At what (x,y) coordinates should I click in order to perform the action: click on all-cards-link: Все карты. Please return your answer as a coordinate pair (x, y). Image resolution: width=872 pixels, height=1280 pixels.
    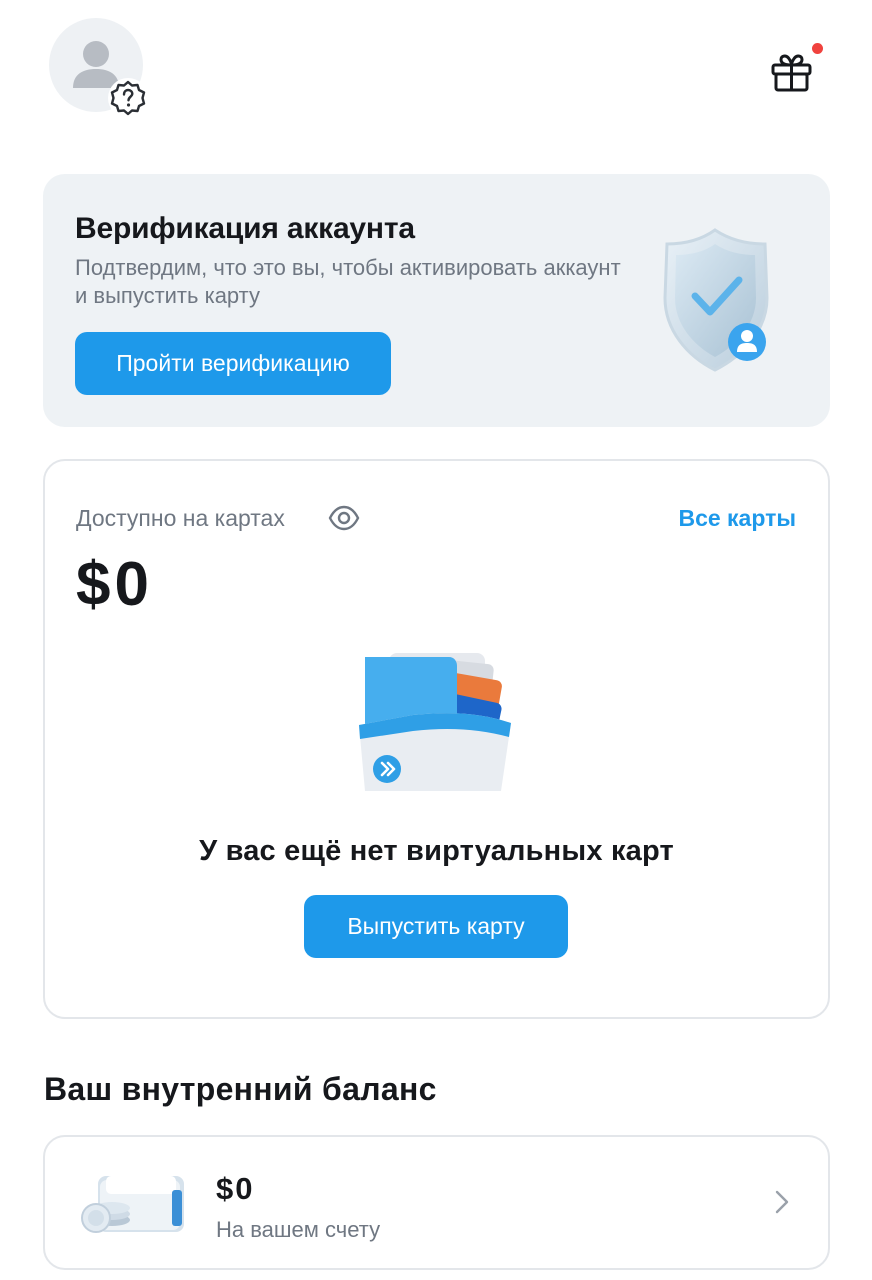
    Looking at the image, I should click on (737, 518).